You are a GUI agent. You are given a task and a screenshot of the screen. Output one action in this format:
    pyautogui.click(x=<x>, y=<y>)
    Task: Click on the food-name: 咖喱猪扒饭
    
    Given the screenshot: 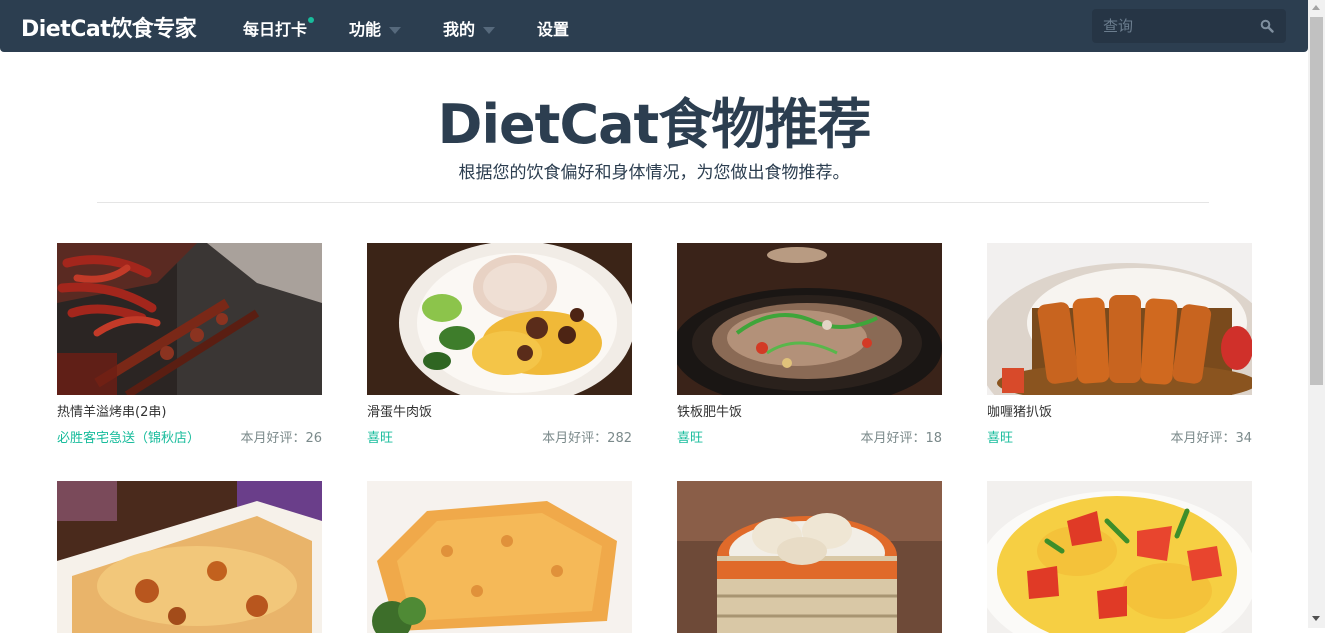 What is the action you would take?
    pyautogui.click(x=1019, y=410)
    